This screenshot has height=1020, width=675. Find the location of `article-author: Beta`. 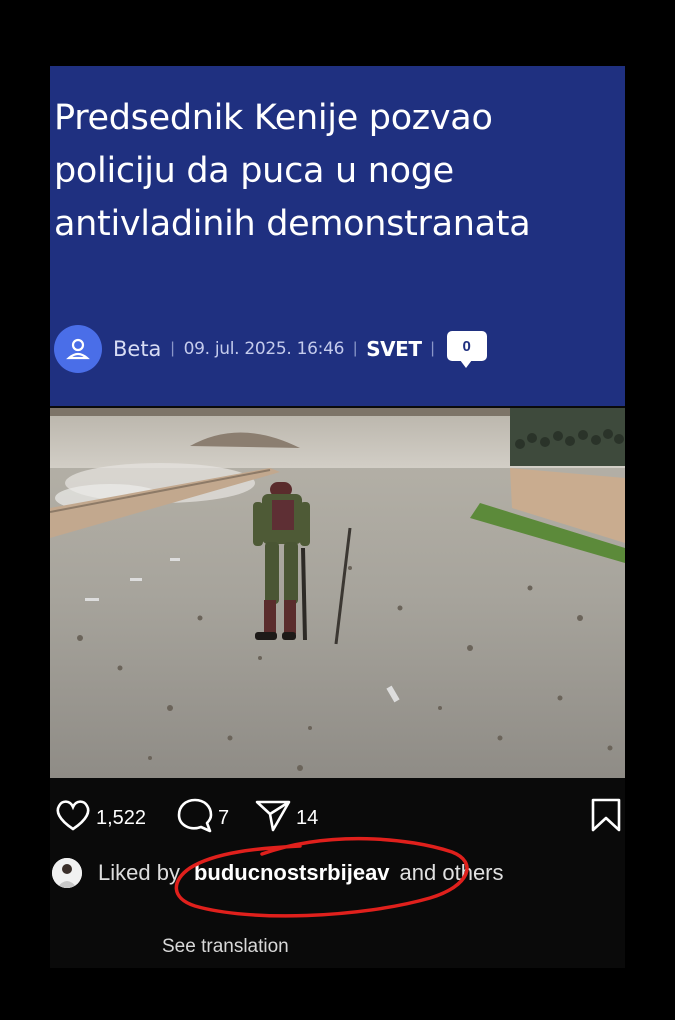

article-author: Beta is located at coordinates (137, 349).